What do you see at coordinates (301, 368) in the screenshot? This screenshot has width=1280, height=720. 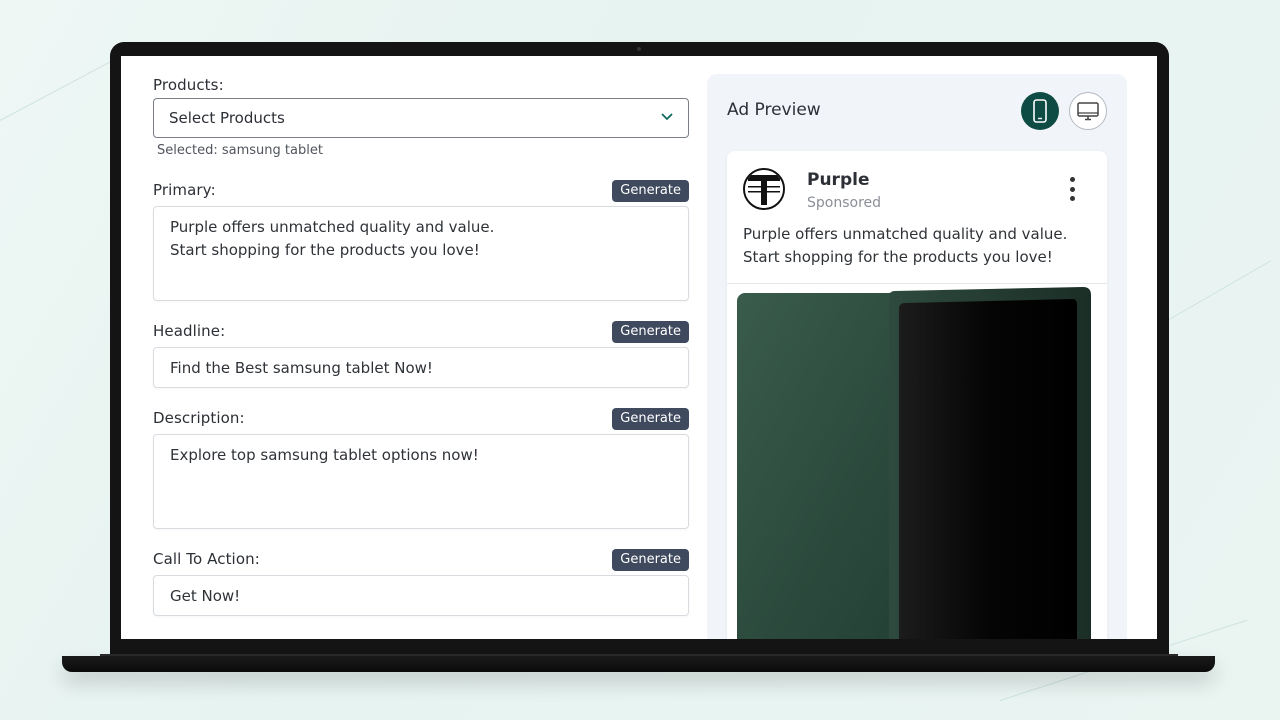 I see `headline-value: Find the Best samsung tablet Now!` at bounding box center [301, 368].